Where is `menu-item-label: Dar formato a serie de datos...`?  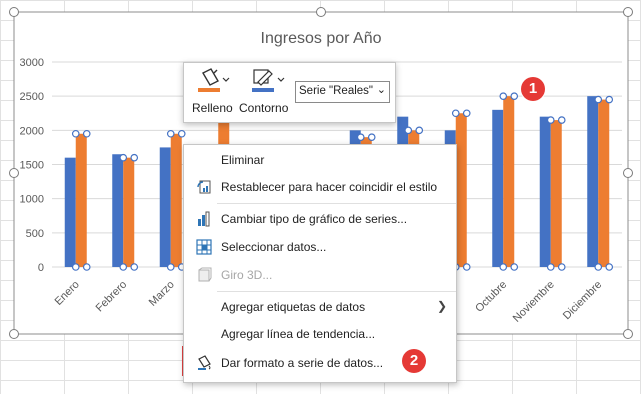 menu-item-label: Dar formato a serie de datos... is located at coordinates (302, 363).